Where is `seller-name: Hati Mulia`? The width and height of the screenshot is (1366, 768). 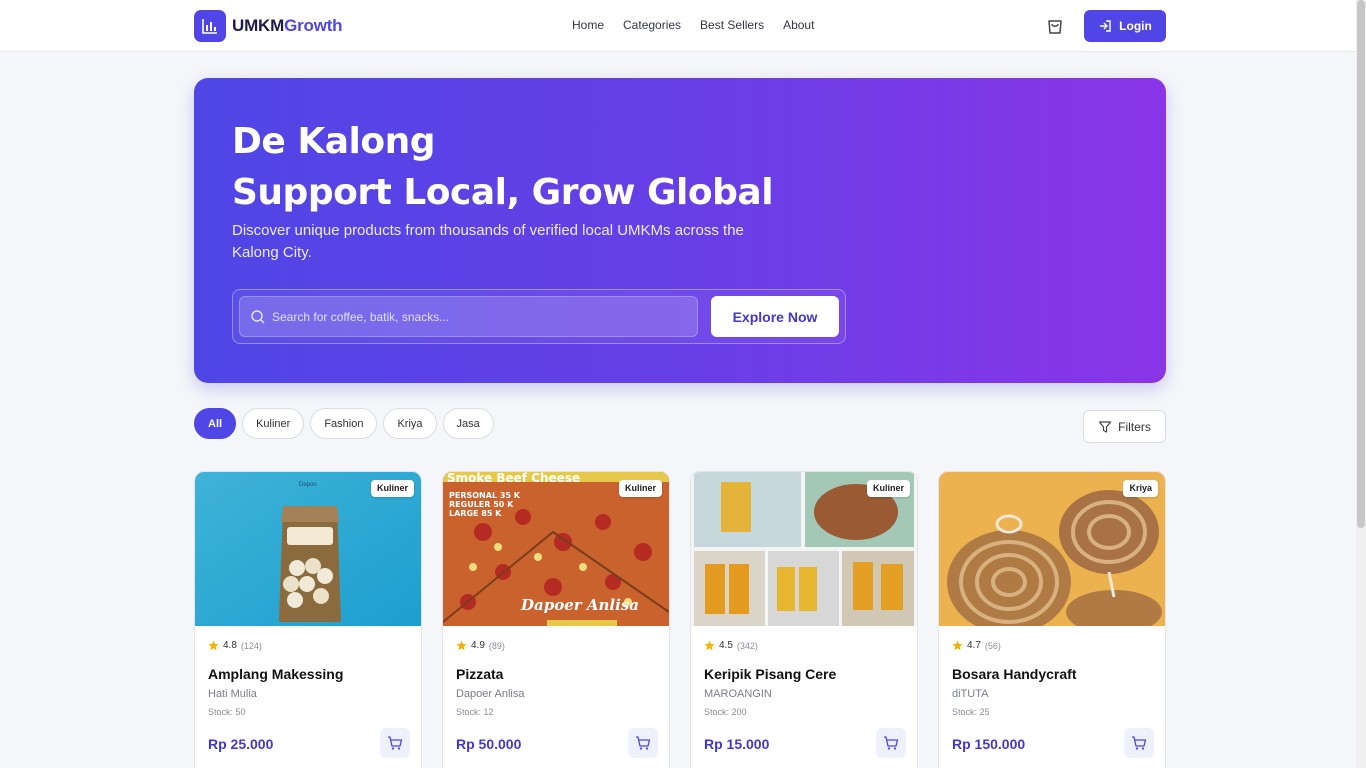
seller-name: Hati Mulia is located at coordinates (232, 694).